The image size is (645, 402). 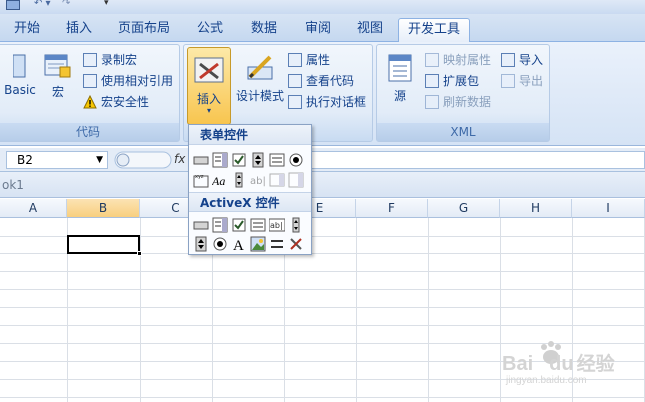 What do you see at coordinates (239, 160) in the screenshot?
I see `checkbox-icon` at bounding box center [239, 160].